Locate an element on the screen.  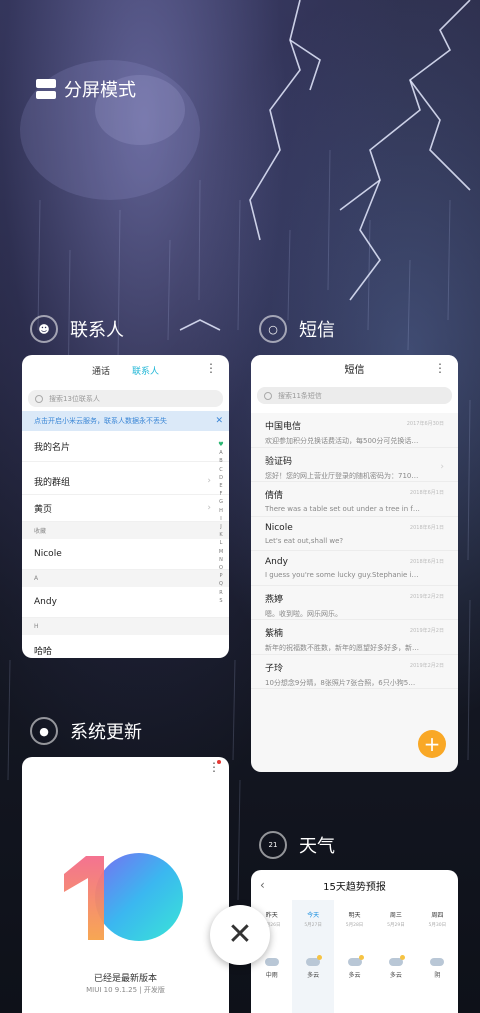
notification-dot is located at coordinates (219, 762).